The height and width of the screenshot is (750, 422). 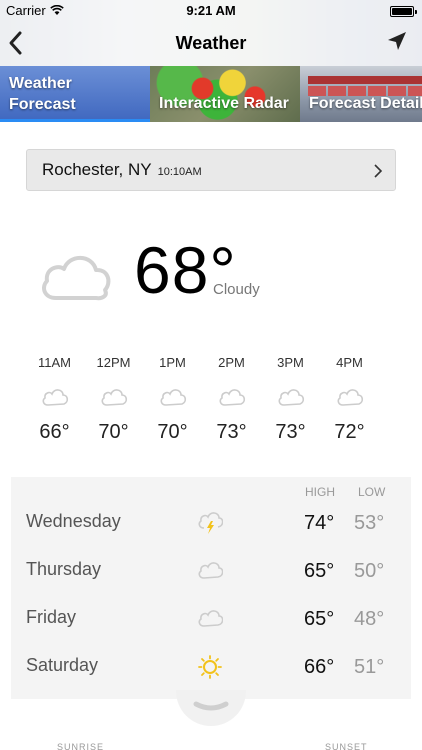 I want to click on day-high: 74°, so click(x=319, y=523).